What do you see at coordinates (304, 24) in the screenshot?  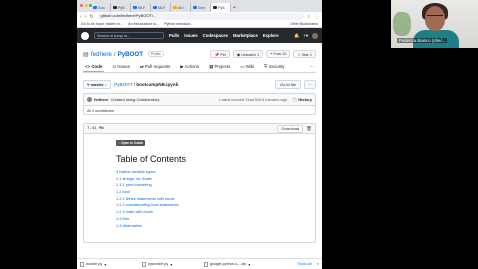 I see `other-bookmarks: Other Bookmarks` at bounding box center [304, 24].